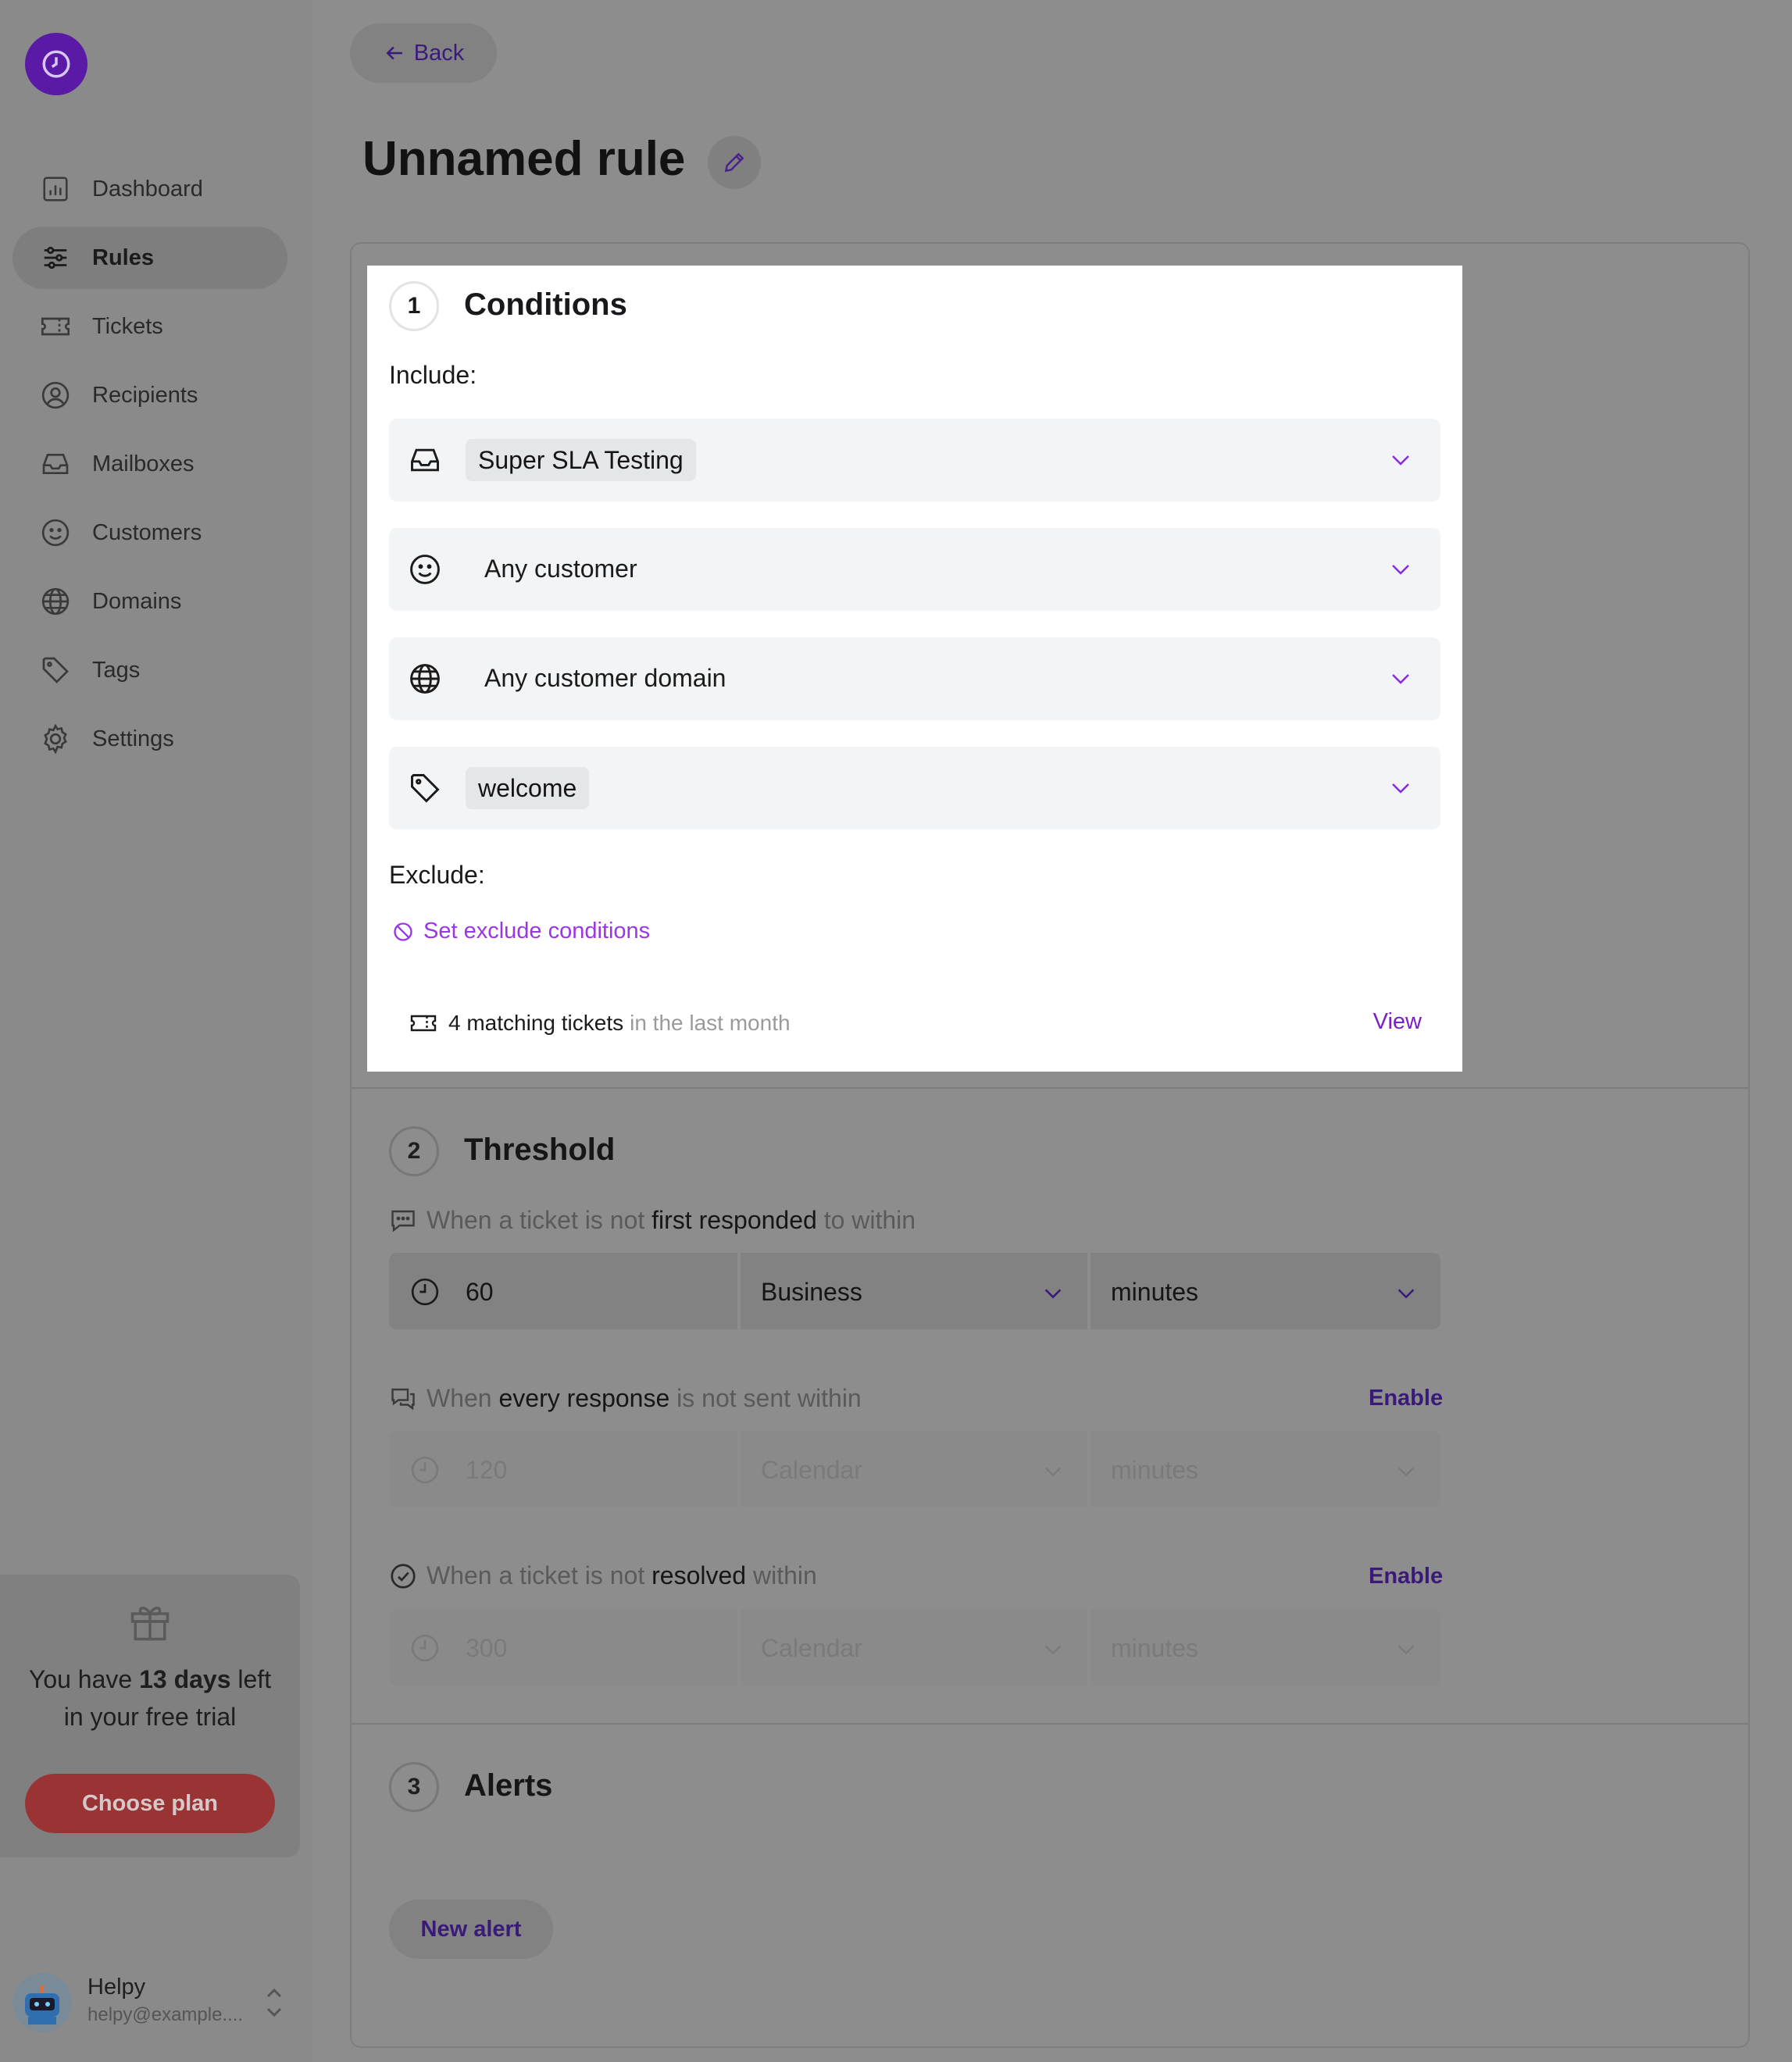 The width and height of the screenshot is (1792, 2062). I want to click on label-bold: resolved, so click(699, 1575).